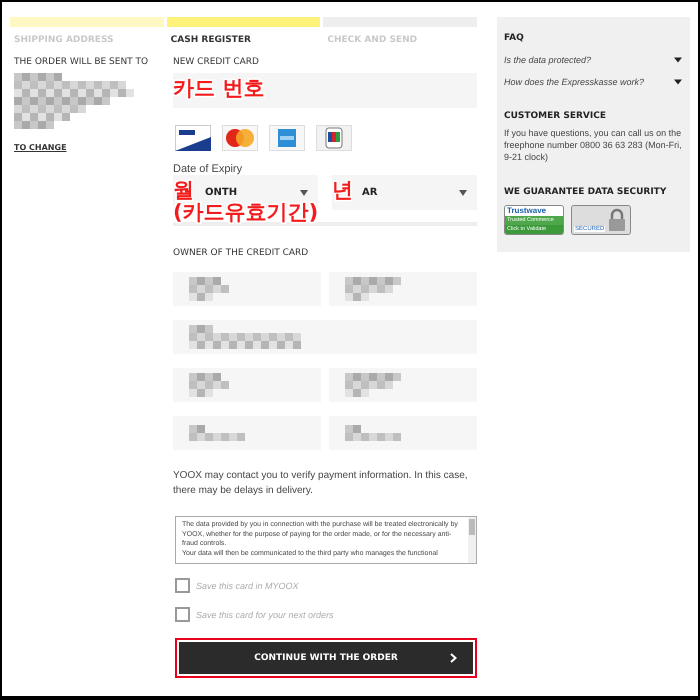 The height and width of the screenshot is (700, 700). What do you see at coordinates (593, 60) in the screenshot?
I see `faq-item: Is the data protected?` at bounding box center [593, 60].